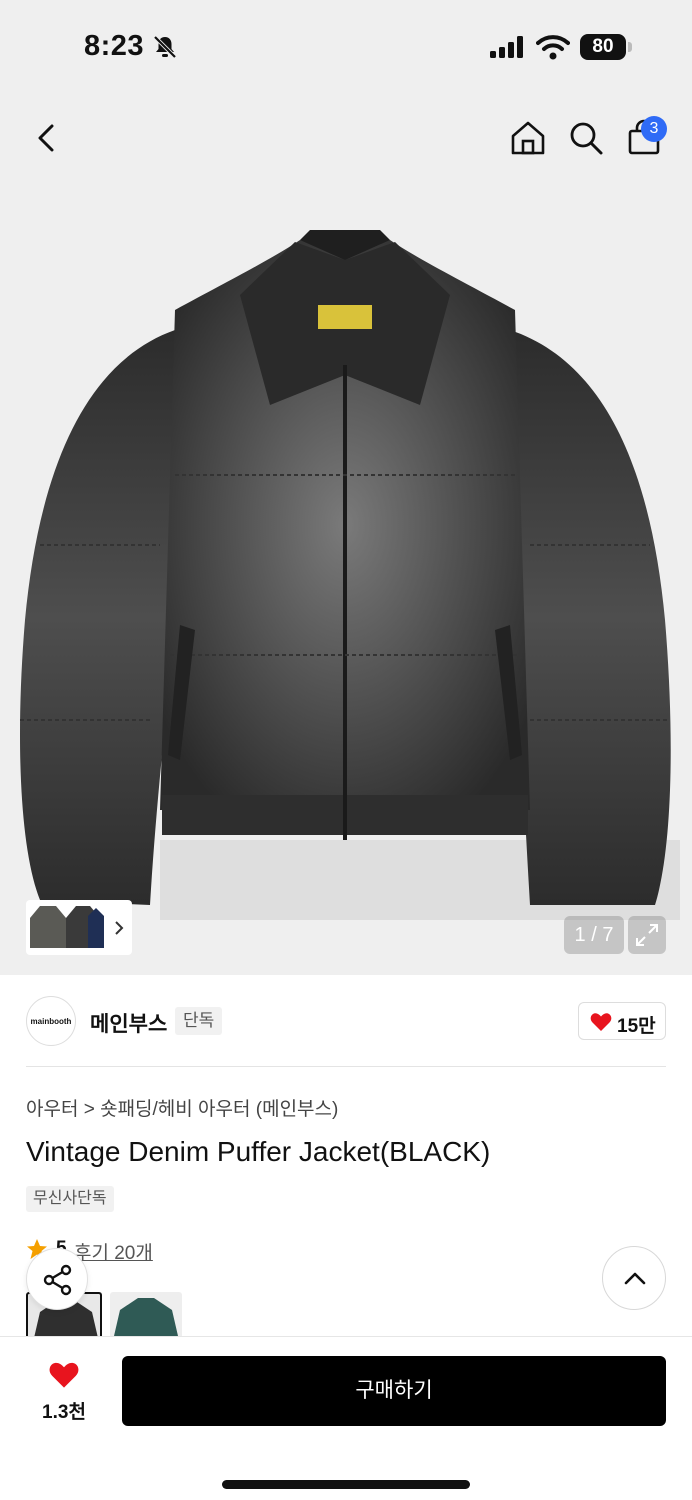  I want to click on brand-name: 메인부스, so click(128, 1023).